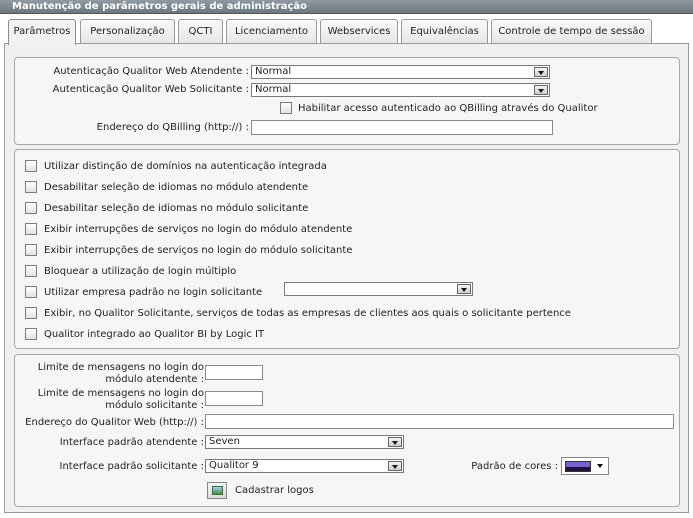  What do you see at coordinates (234, 398) in the screenshot?
I see `limite-solicitante-input` at bounding box center [234, 398].